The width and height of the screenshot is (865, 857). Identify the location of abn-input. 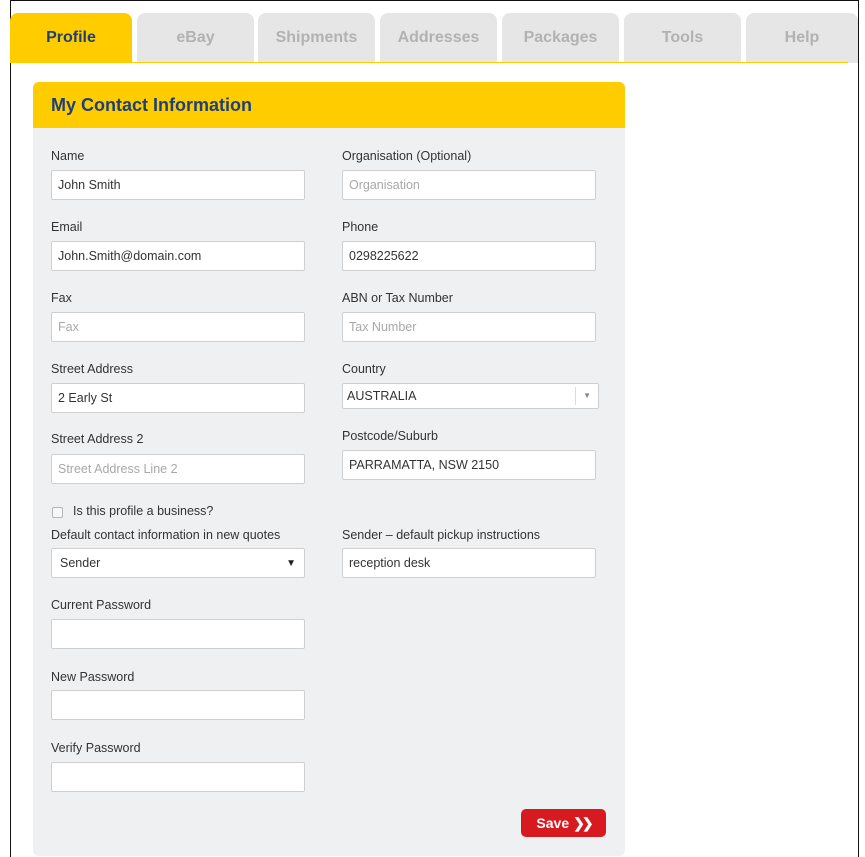
(469, 327).